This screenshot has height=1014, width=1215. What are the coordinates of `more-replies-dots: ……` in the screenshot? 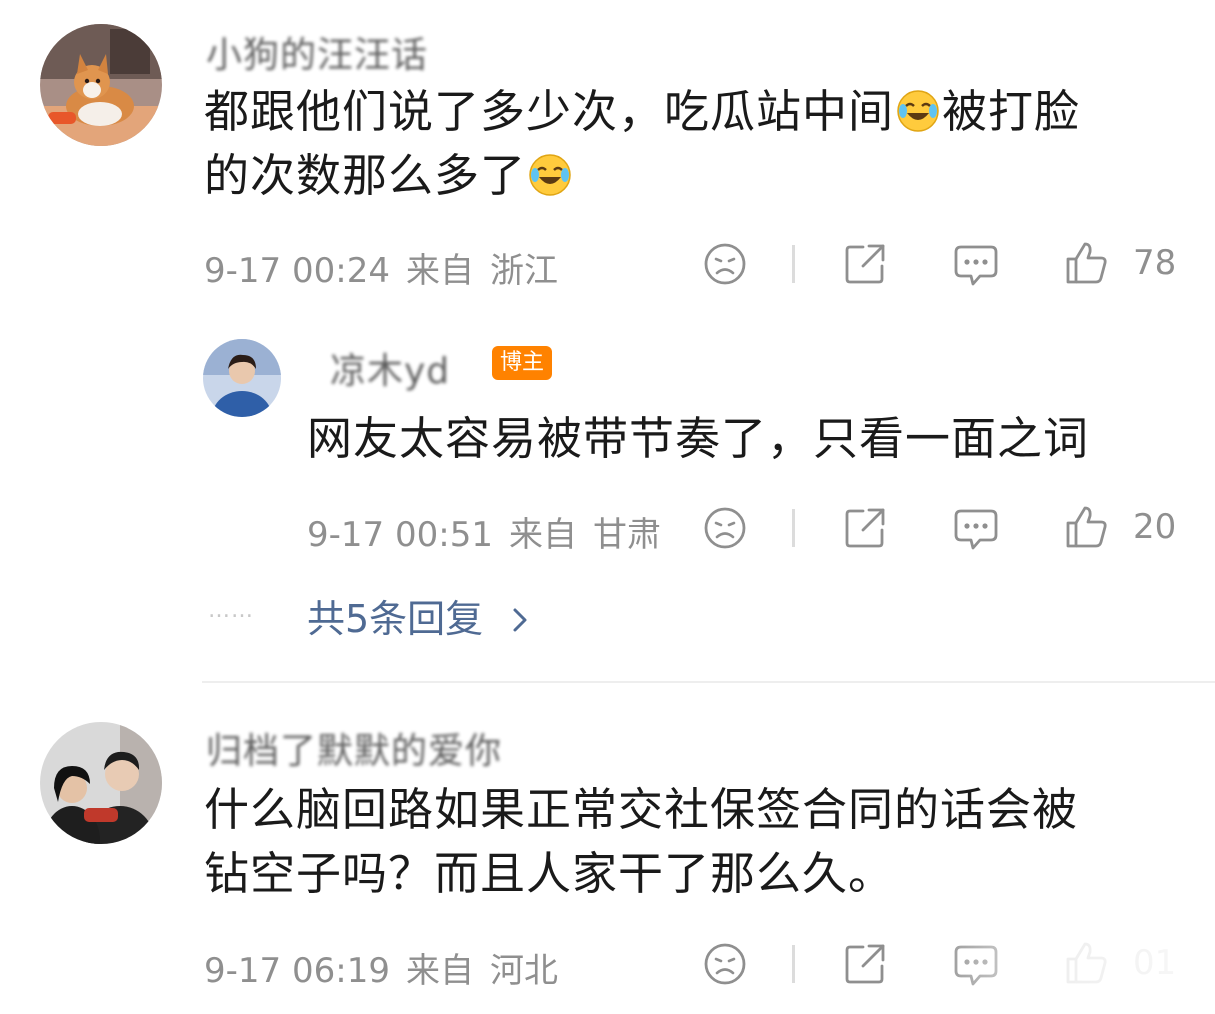 It's located at (231, 610).